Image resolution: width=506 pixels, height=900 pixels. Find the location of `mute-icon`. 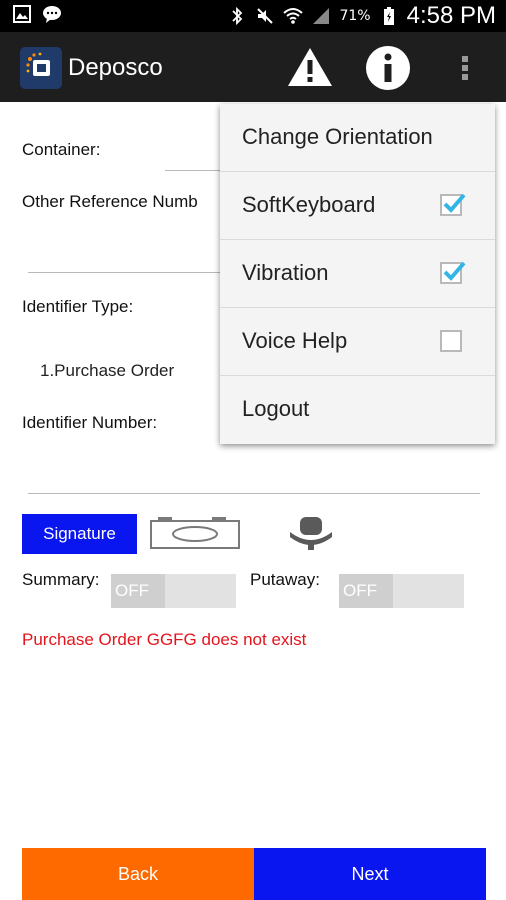

mute-icon is located at coordinates (265, 16).